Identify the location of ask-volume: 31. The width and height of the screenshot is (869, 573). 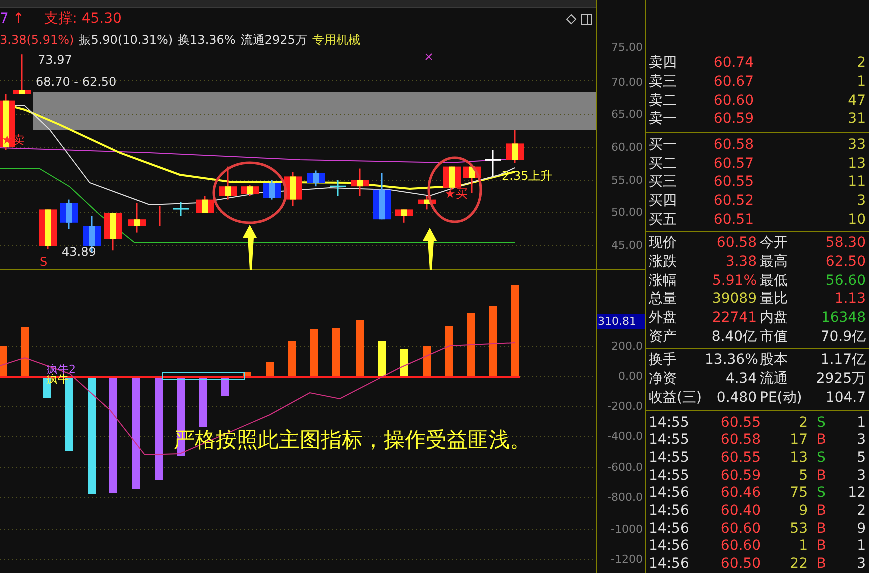
(856, 119).